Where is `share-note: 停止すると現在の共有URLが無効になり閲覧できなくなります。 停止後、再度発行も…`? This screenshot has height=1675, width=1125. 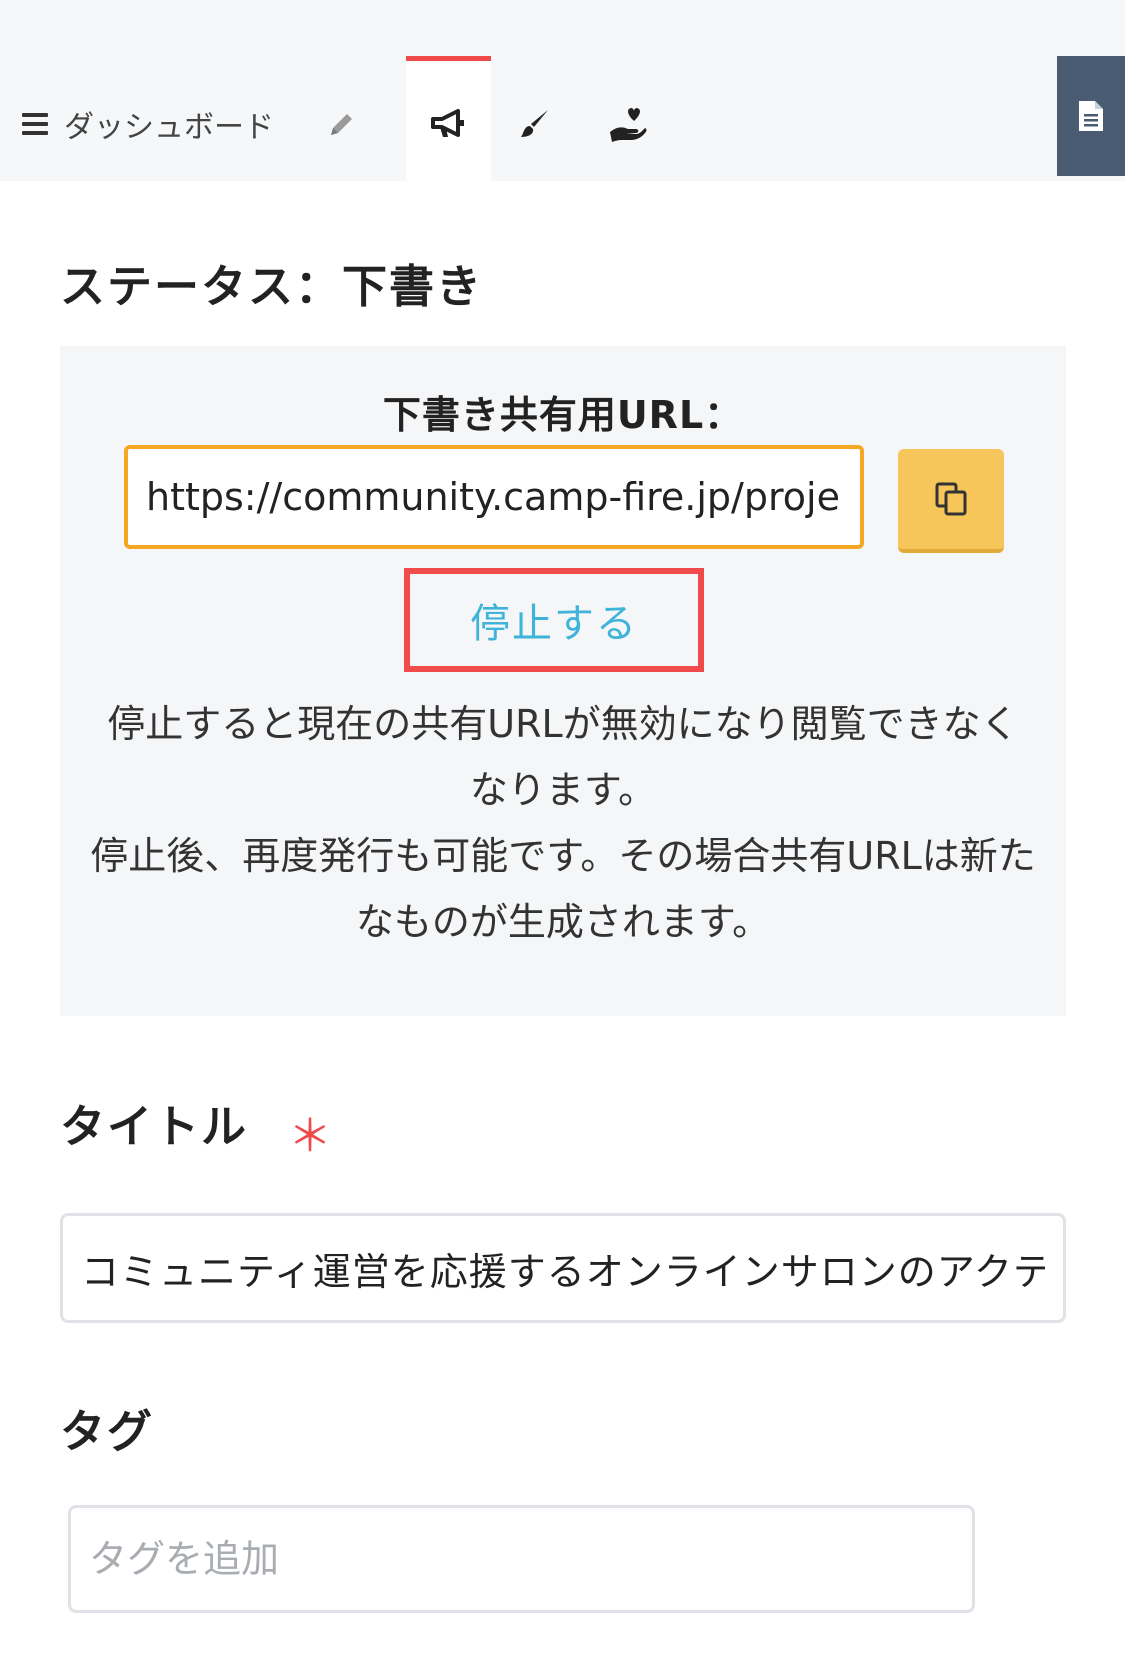
share-note: 停止すると現在の共有URLが無効になり閲覧できなくなります。 停止後、再度発行も… is located at coordinates (563, 823).